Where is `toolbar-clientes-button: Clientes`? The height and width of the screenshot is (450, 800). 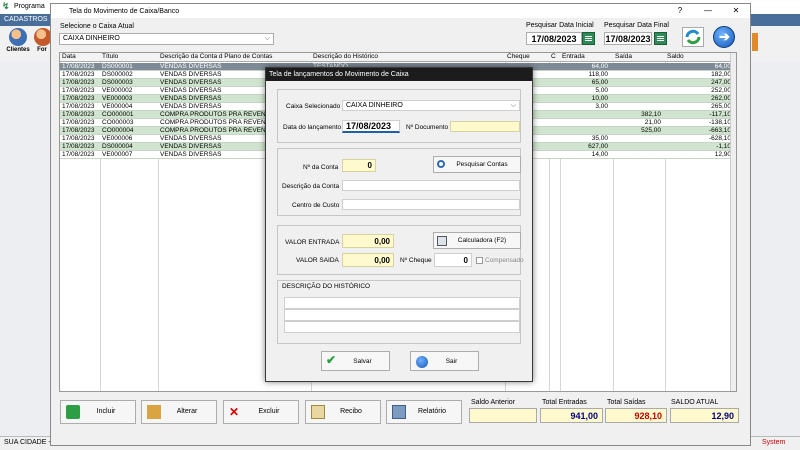
toolbar-clientes-button: Clientes is located at coordinates (18, 43).